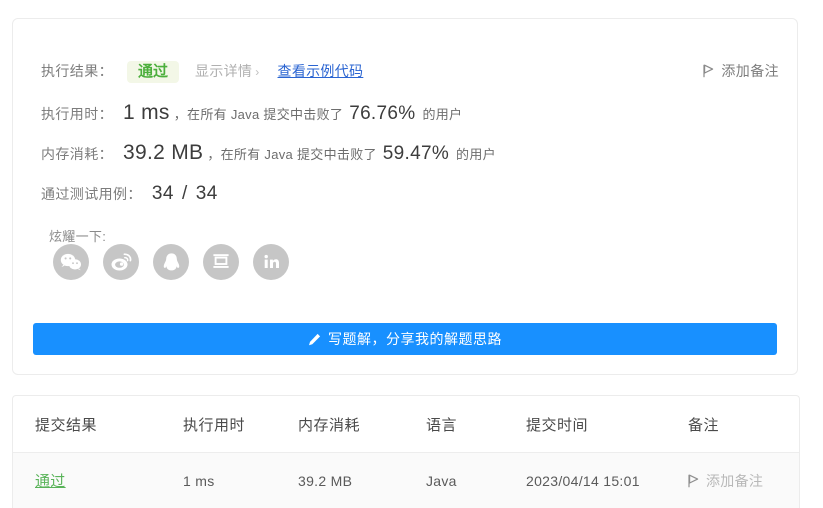 The height and width of the screenshot is (508, 823). What do you see at coordinates (221, 262) in the screenshot?
I see `douban-icon` at bounding box center [221, 262].